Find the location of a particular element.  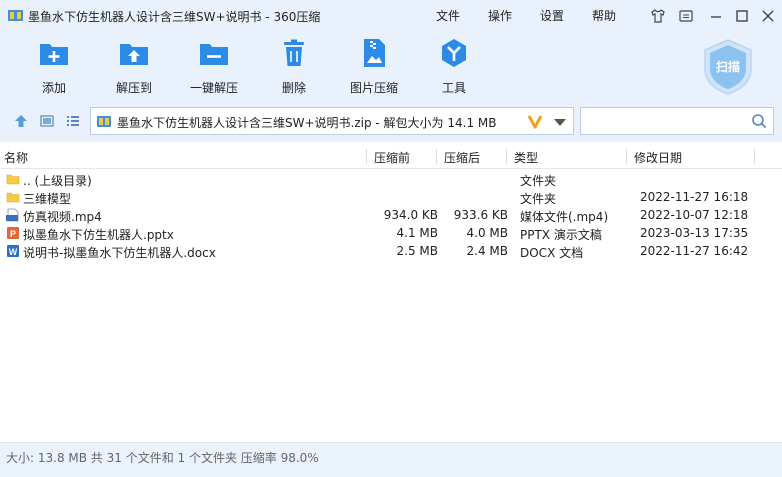

menu-settings: 设置 is located at coordinates (552, 15).